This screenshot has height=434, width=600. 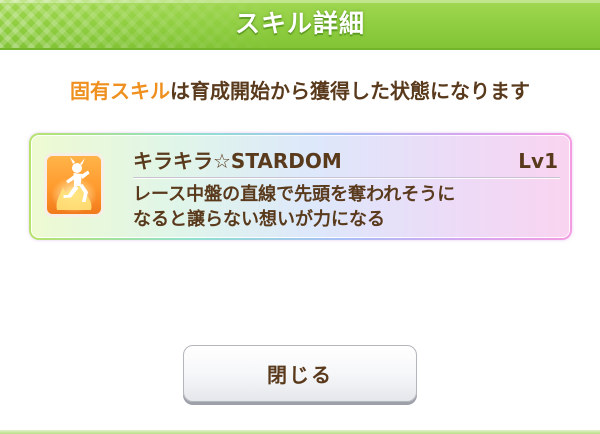 I want to click on notice-text: は育成開始から獲得した状態になります, so click(x=350, y=91).